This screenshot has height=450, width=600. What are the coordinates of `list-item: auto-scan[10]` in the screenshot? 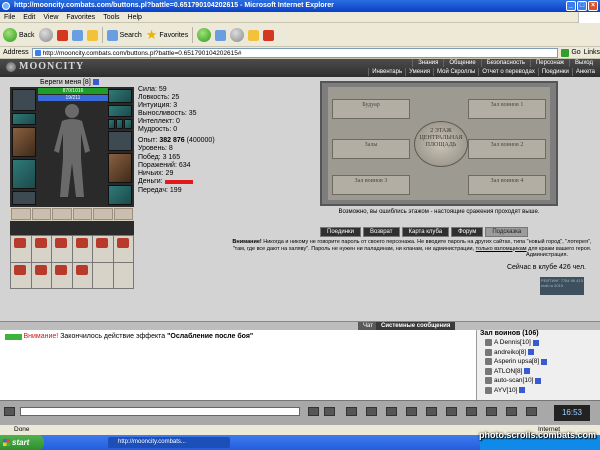 It's located at (538, 381).